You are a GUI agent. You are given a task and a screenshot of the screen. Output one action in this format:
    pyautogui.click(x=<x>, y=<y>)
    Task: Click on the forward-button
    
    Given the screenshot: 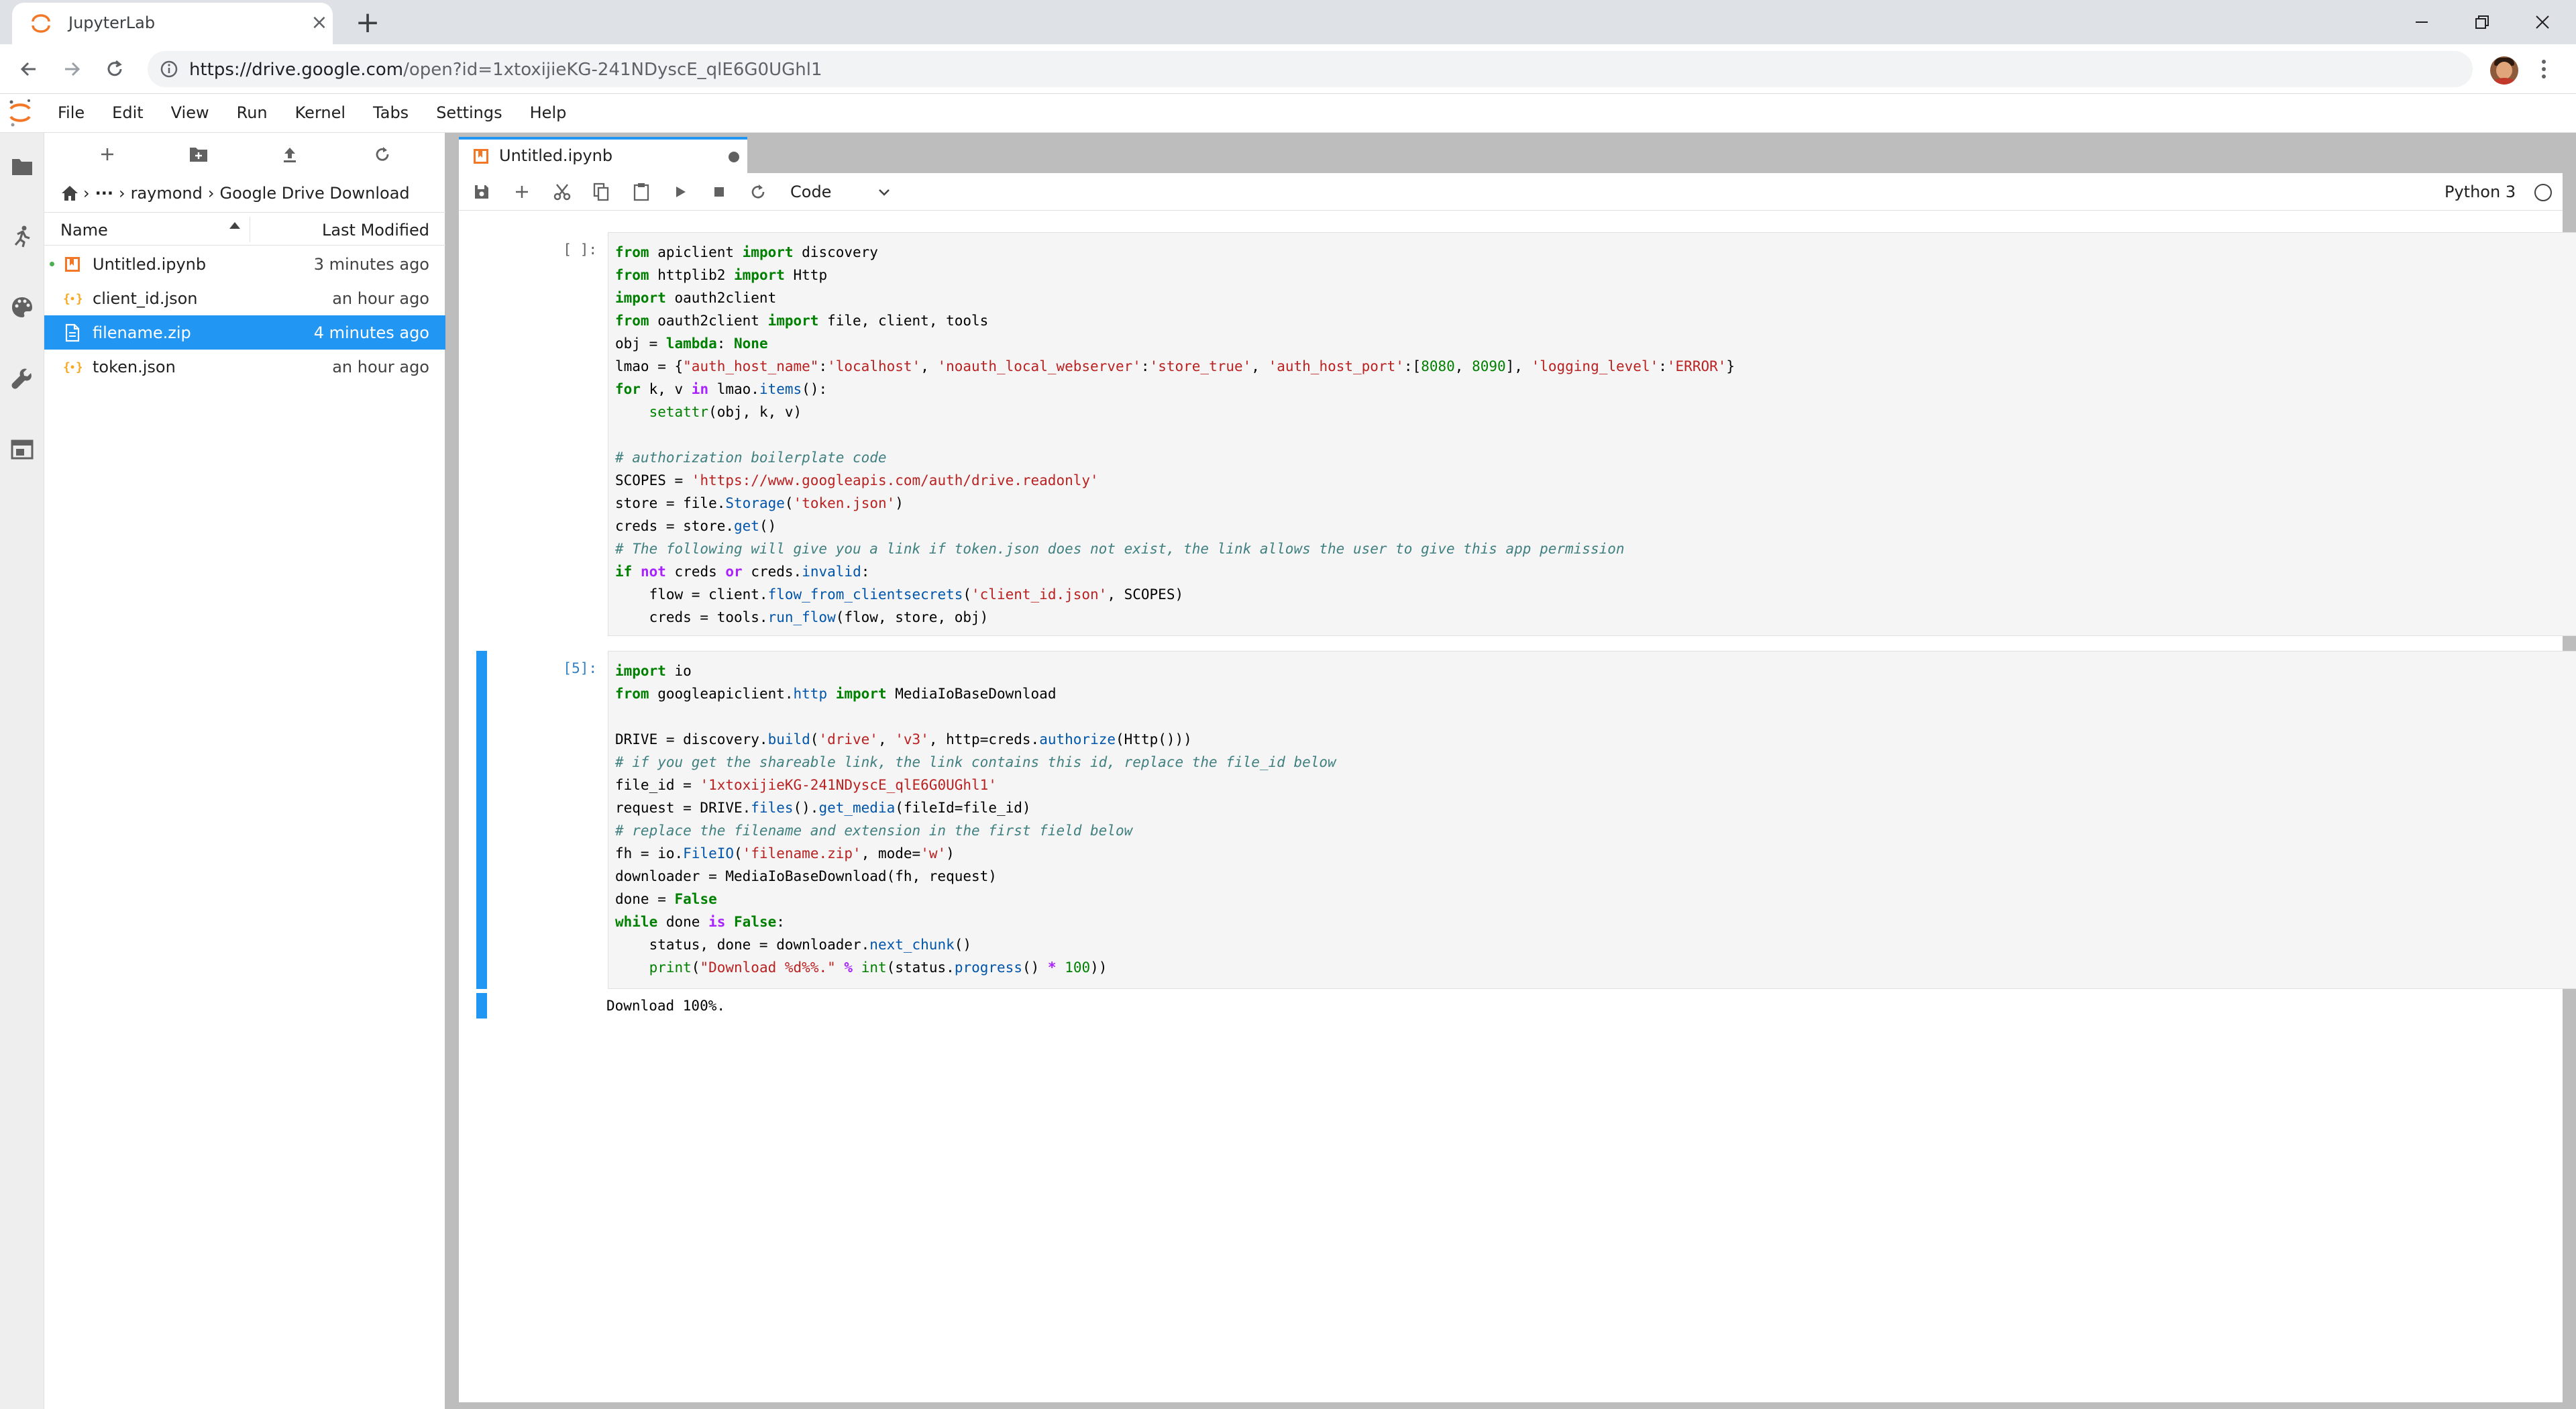 What is the action you would take?
    pyautogui.click(x=71, y=69)
    